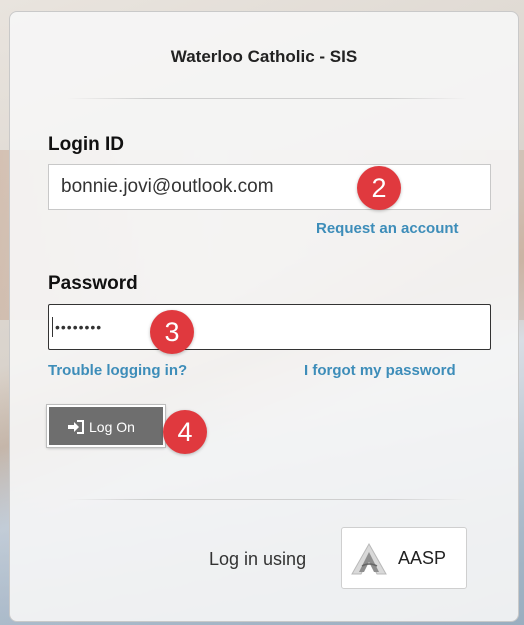 The width and height of the screenshot is (524, 625). I want to click on login-id-label: Login ID, so click(86, 144).